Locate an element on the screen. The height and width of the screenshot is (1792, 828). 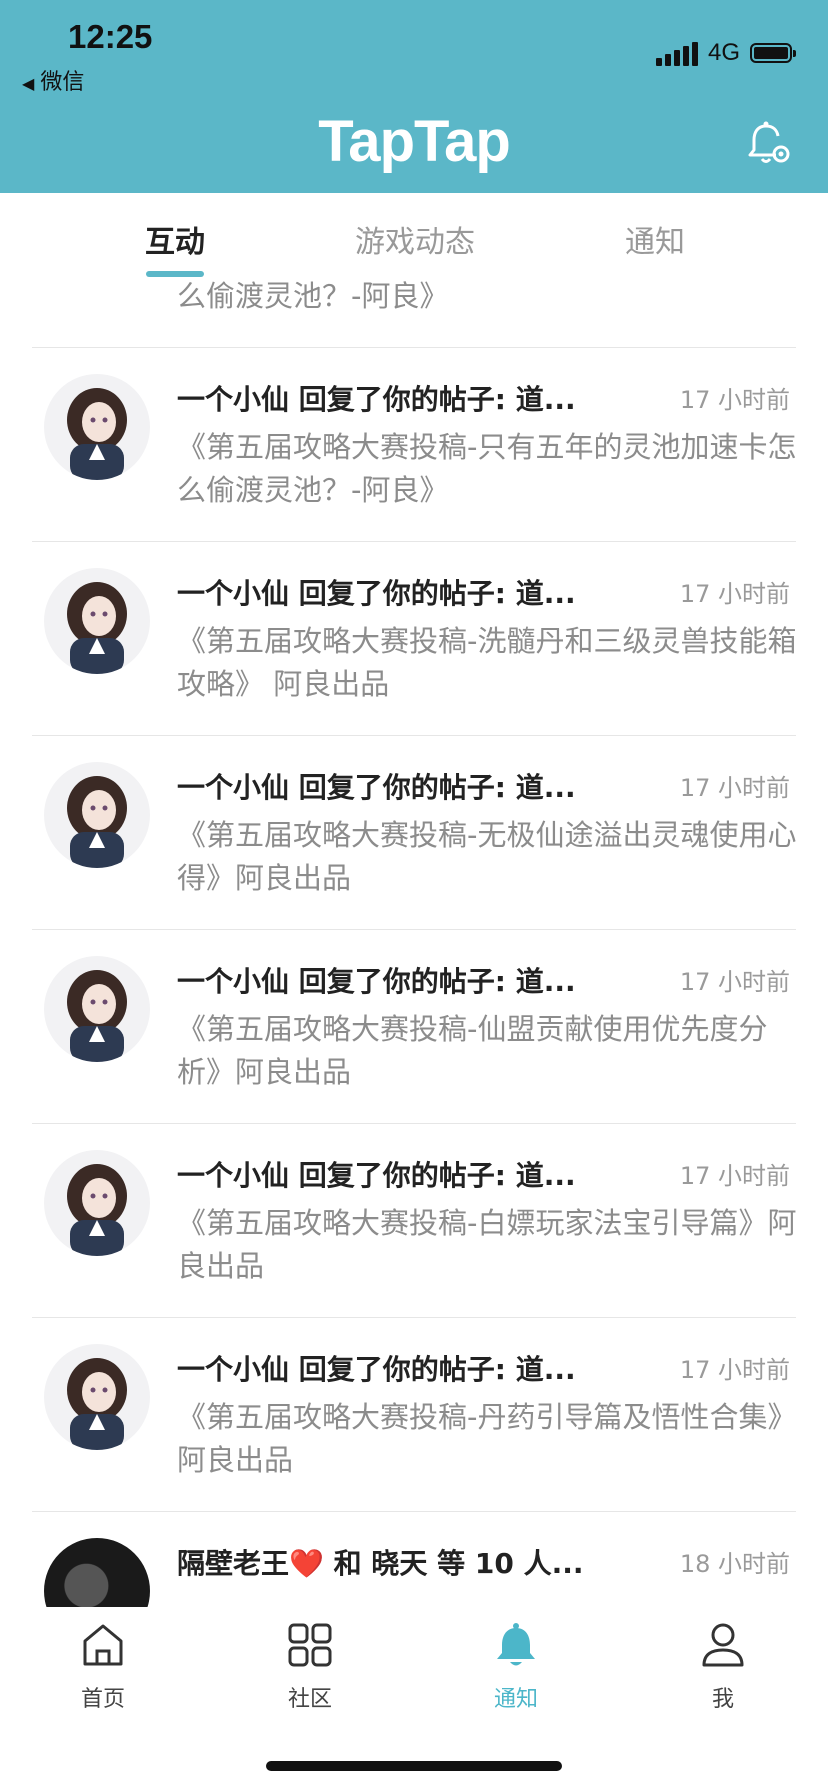
nav-community-label: 社区 is located at coordinates (309, 1699).